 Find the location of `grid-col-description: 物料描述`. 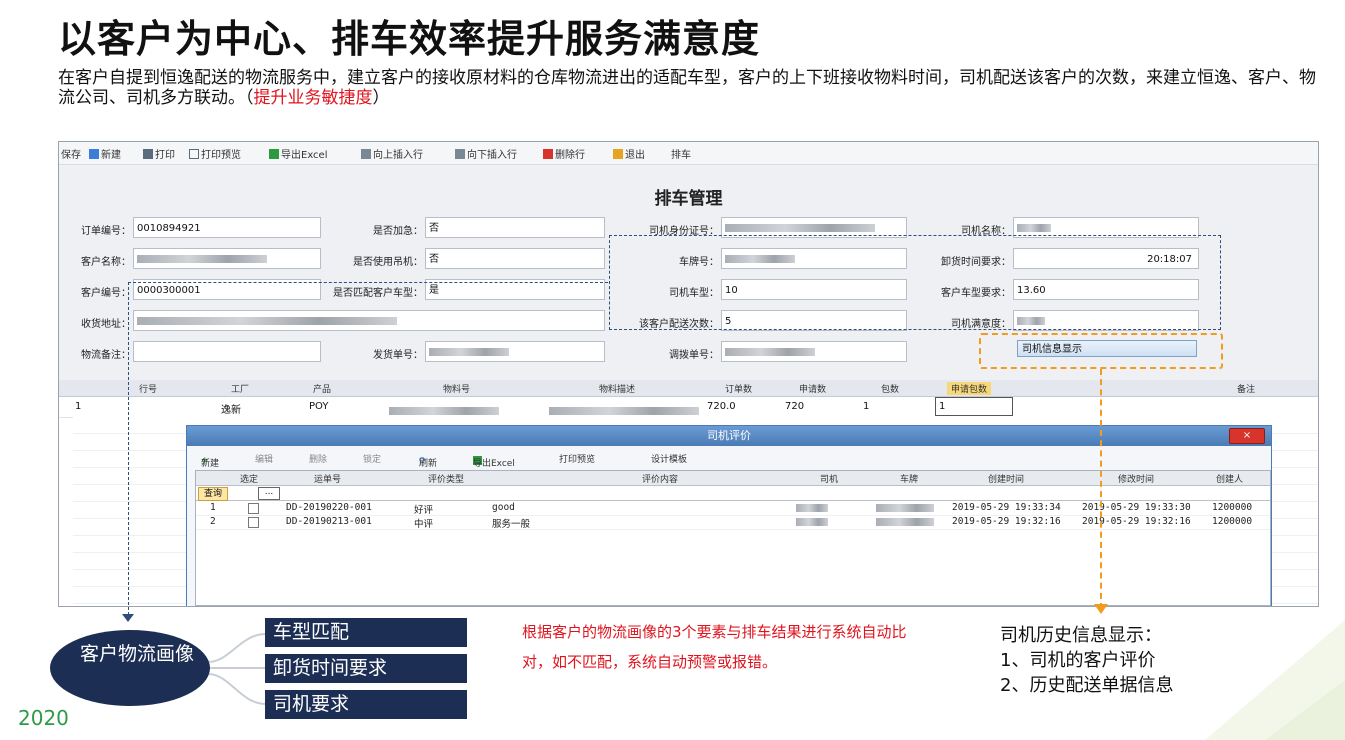

grid-col-description: 物料描述 is located at coordinates (617, 390).